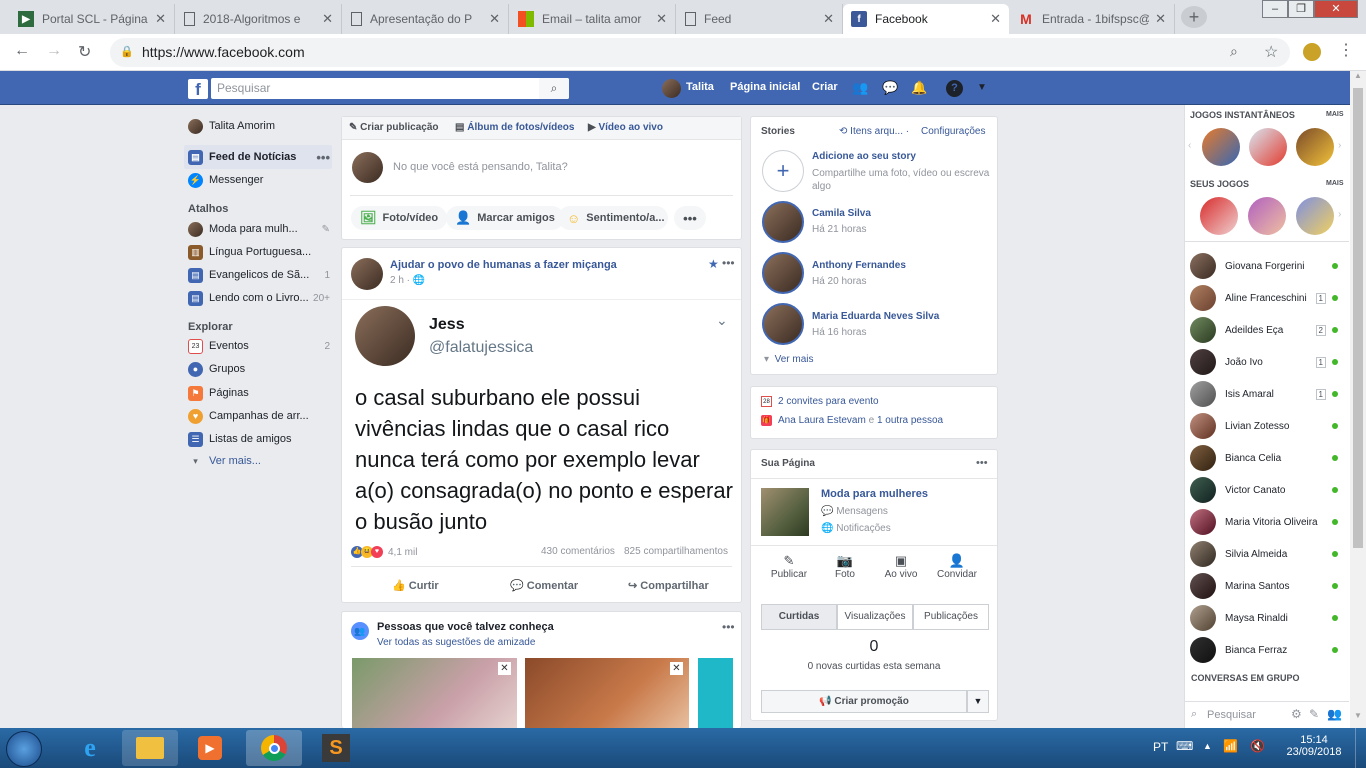  What do you see at coordinates (1296, 714) in the screenshot?
I see `gear-icon: ⚙` at bounding box center [1296, 714].